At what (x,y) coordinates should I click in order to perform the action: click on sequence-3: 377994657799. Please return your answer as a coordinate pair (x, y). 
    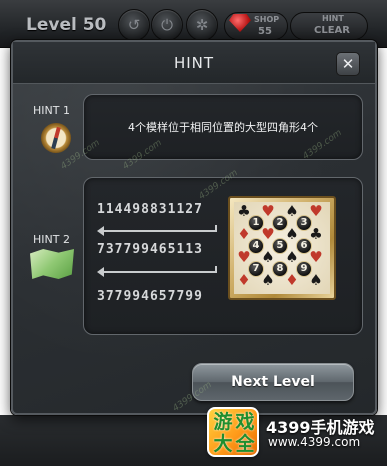
    Looking at the image, I should click on (150, 296).